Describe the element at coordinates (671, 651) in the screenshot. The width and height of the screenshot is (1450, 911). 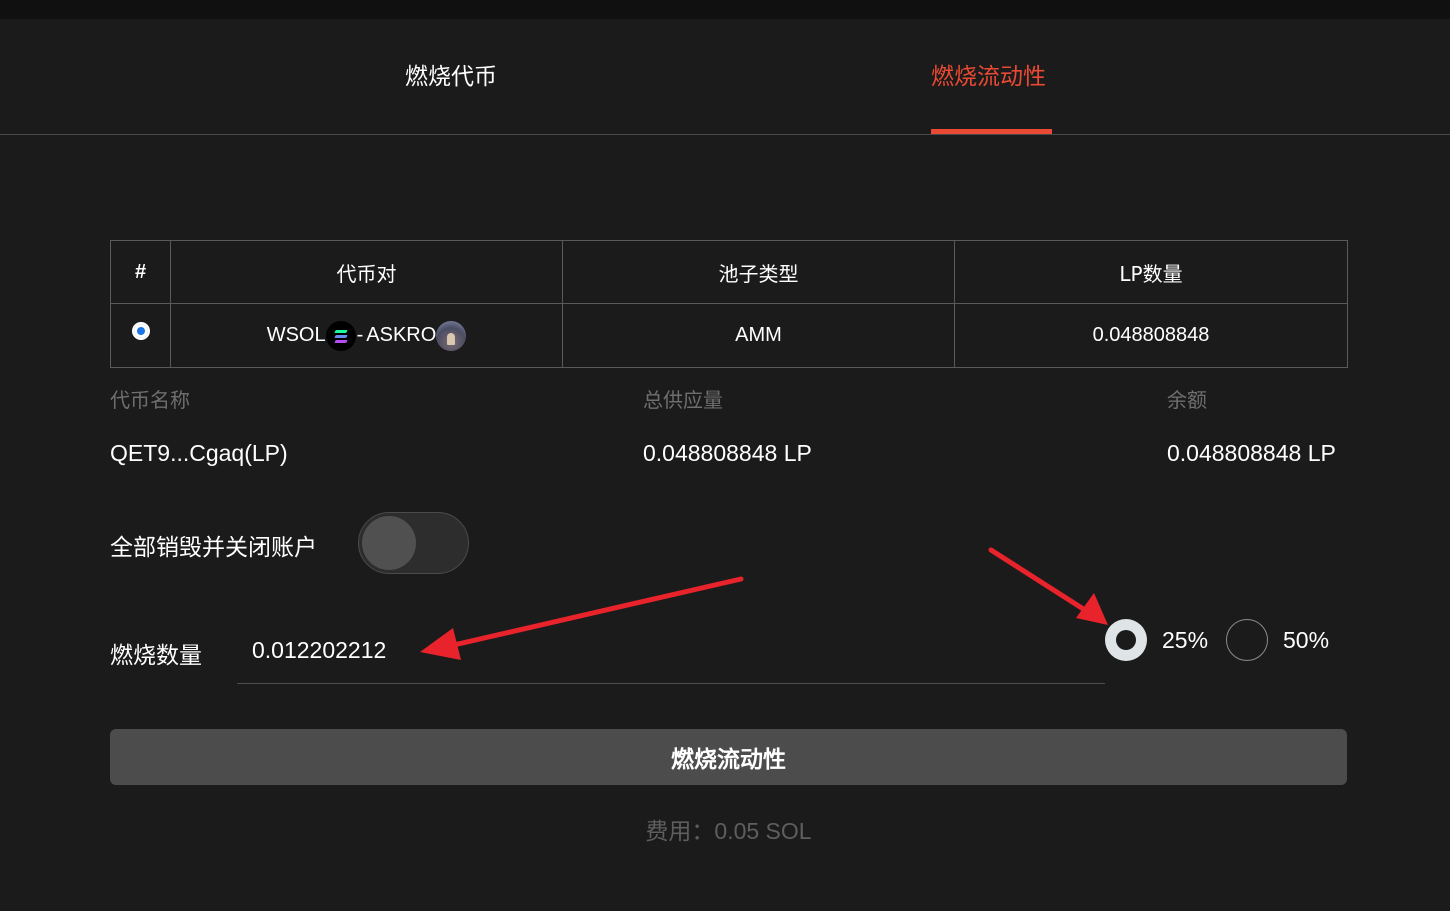
I see `burn-amount-input` at that location.